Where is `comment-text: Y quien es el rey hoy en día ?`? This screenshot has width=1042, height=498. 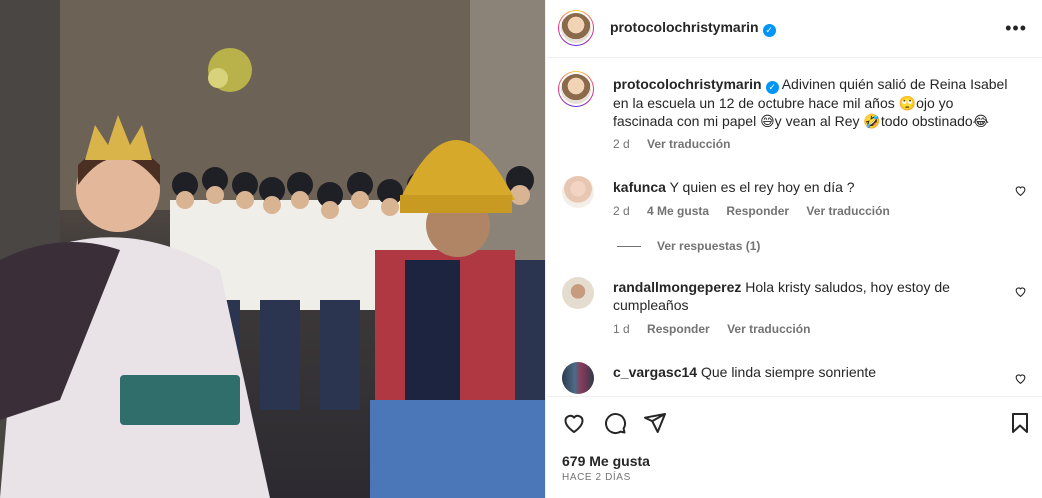 comment-text: Y quien es el rey hoy en día ? is located at coordinates (762, 187).